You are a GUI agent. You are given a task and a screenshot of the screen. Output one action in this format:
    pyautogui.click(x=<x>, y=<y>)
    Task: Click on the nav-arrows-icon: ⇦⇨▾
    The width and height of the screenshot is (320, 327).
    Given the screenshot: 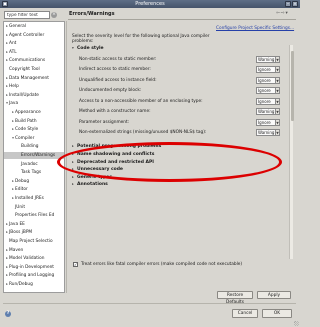 What is the action you would take?
    pyautogui.click(x=282, y=13)
    